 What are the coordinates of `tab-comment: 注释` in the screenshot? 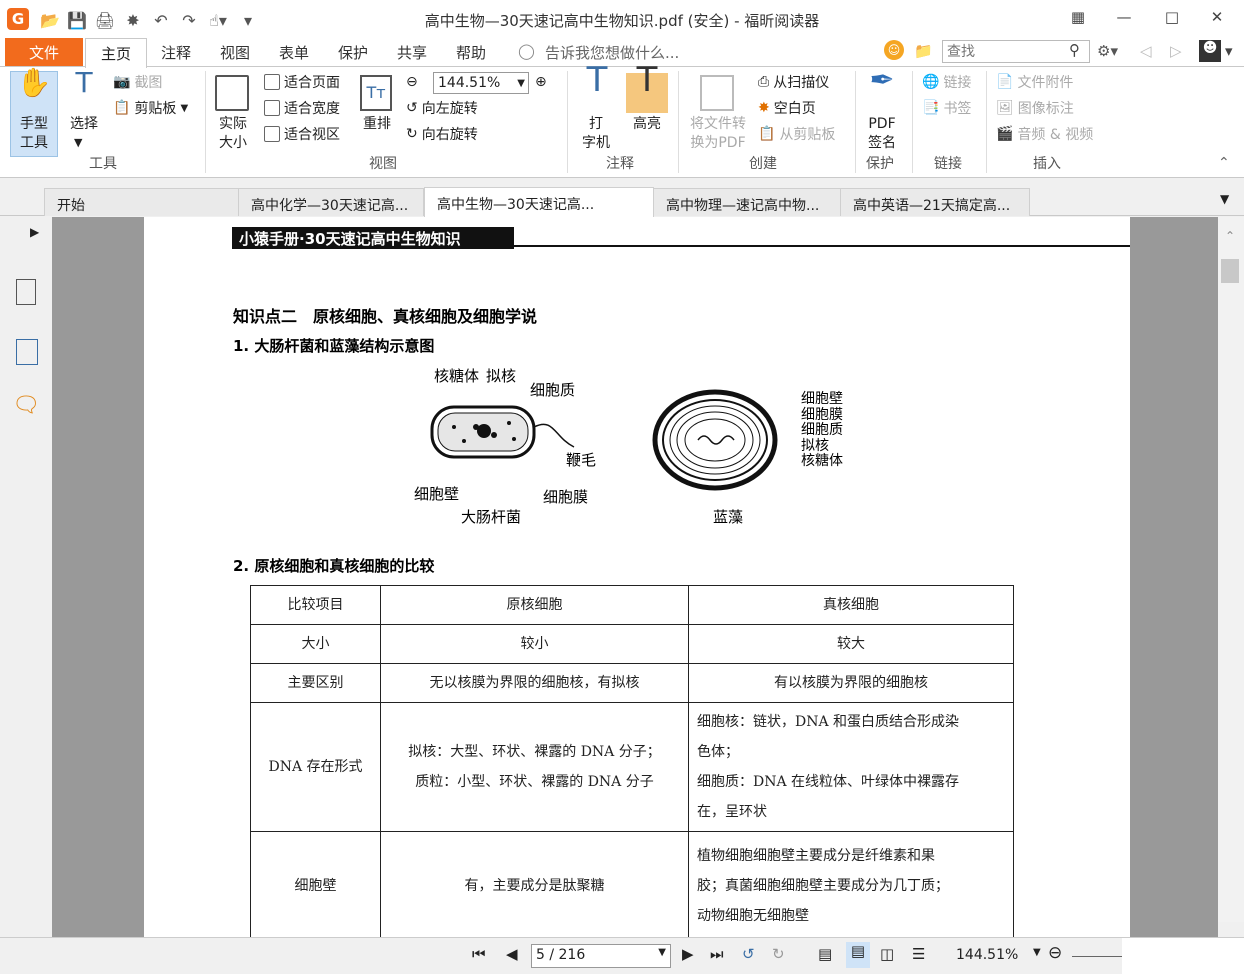 It's located at (176, 52).